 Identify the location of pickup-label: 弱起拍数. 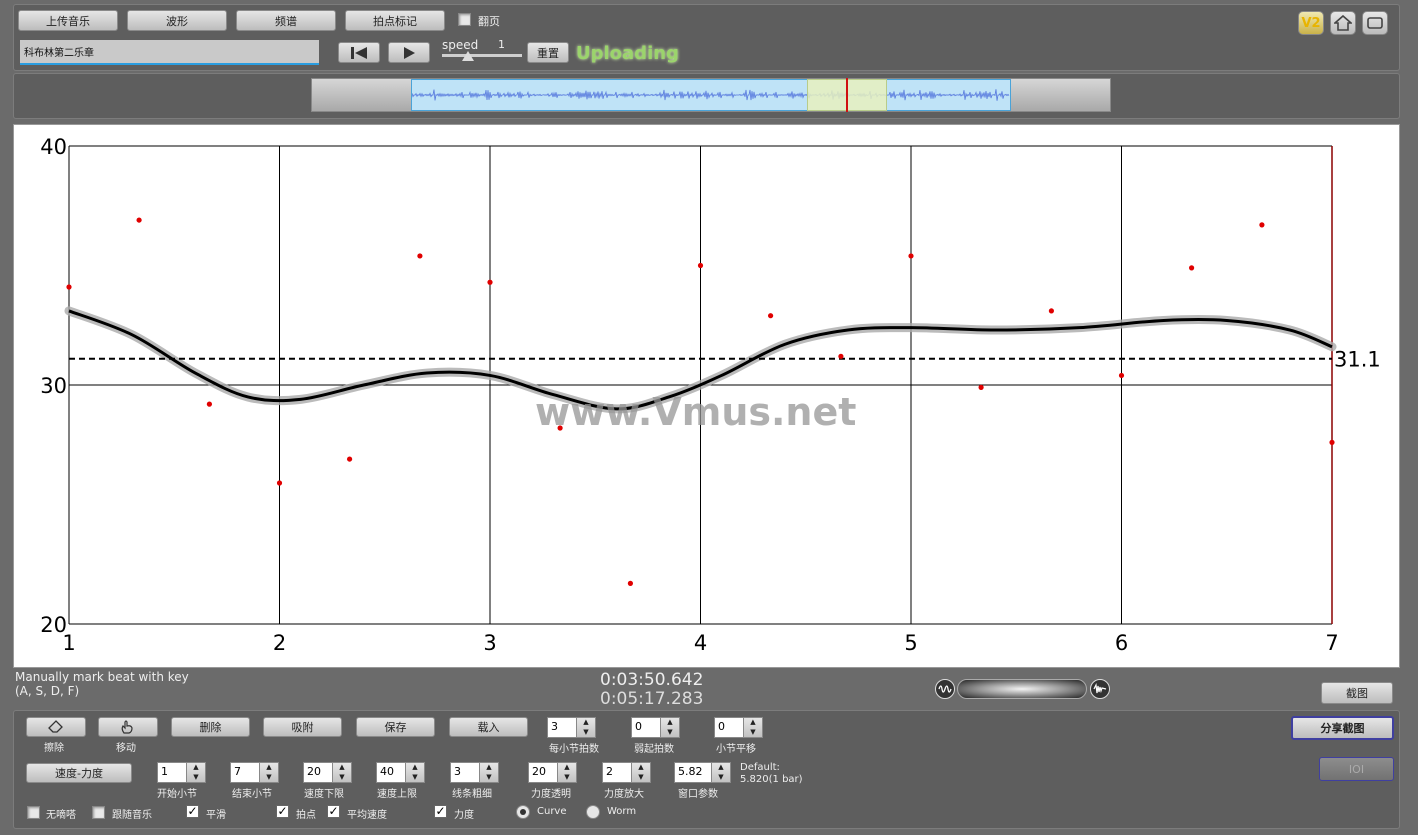
(654, 749).